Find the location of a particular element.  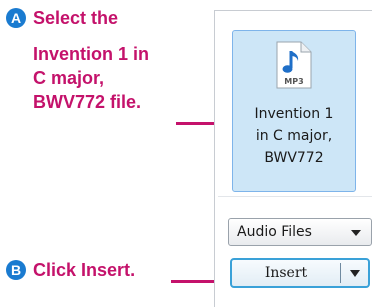

insert-button: Insert is located at coordinates (286, 273).